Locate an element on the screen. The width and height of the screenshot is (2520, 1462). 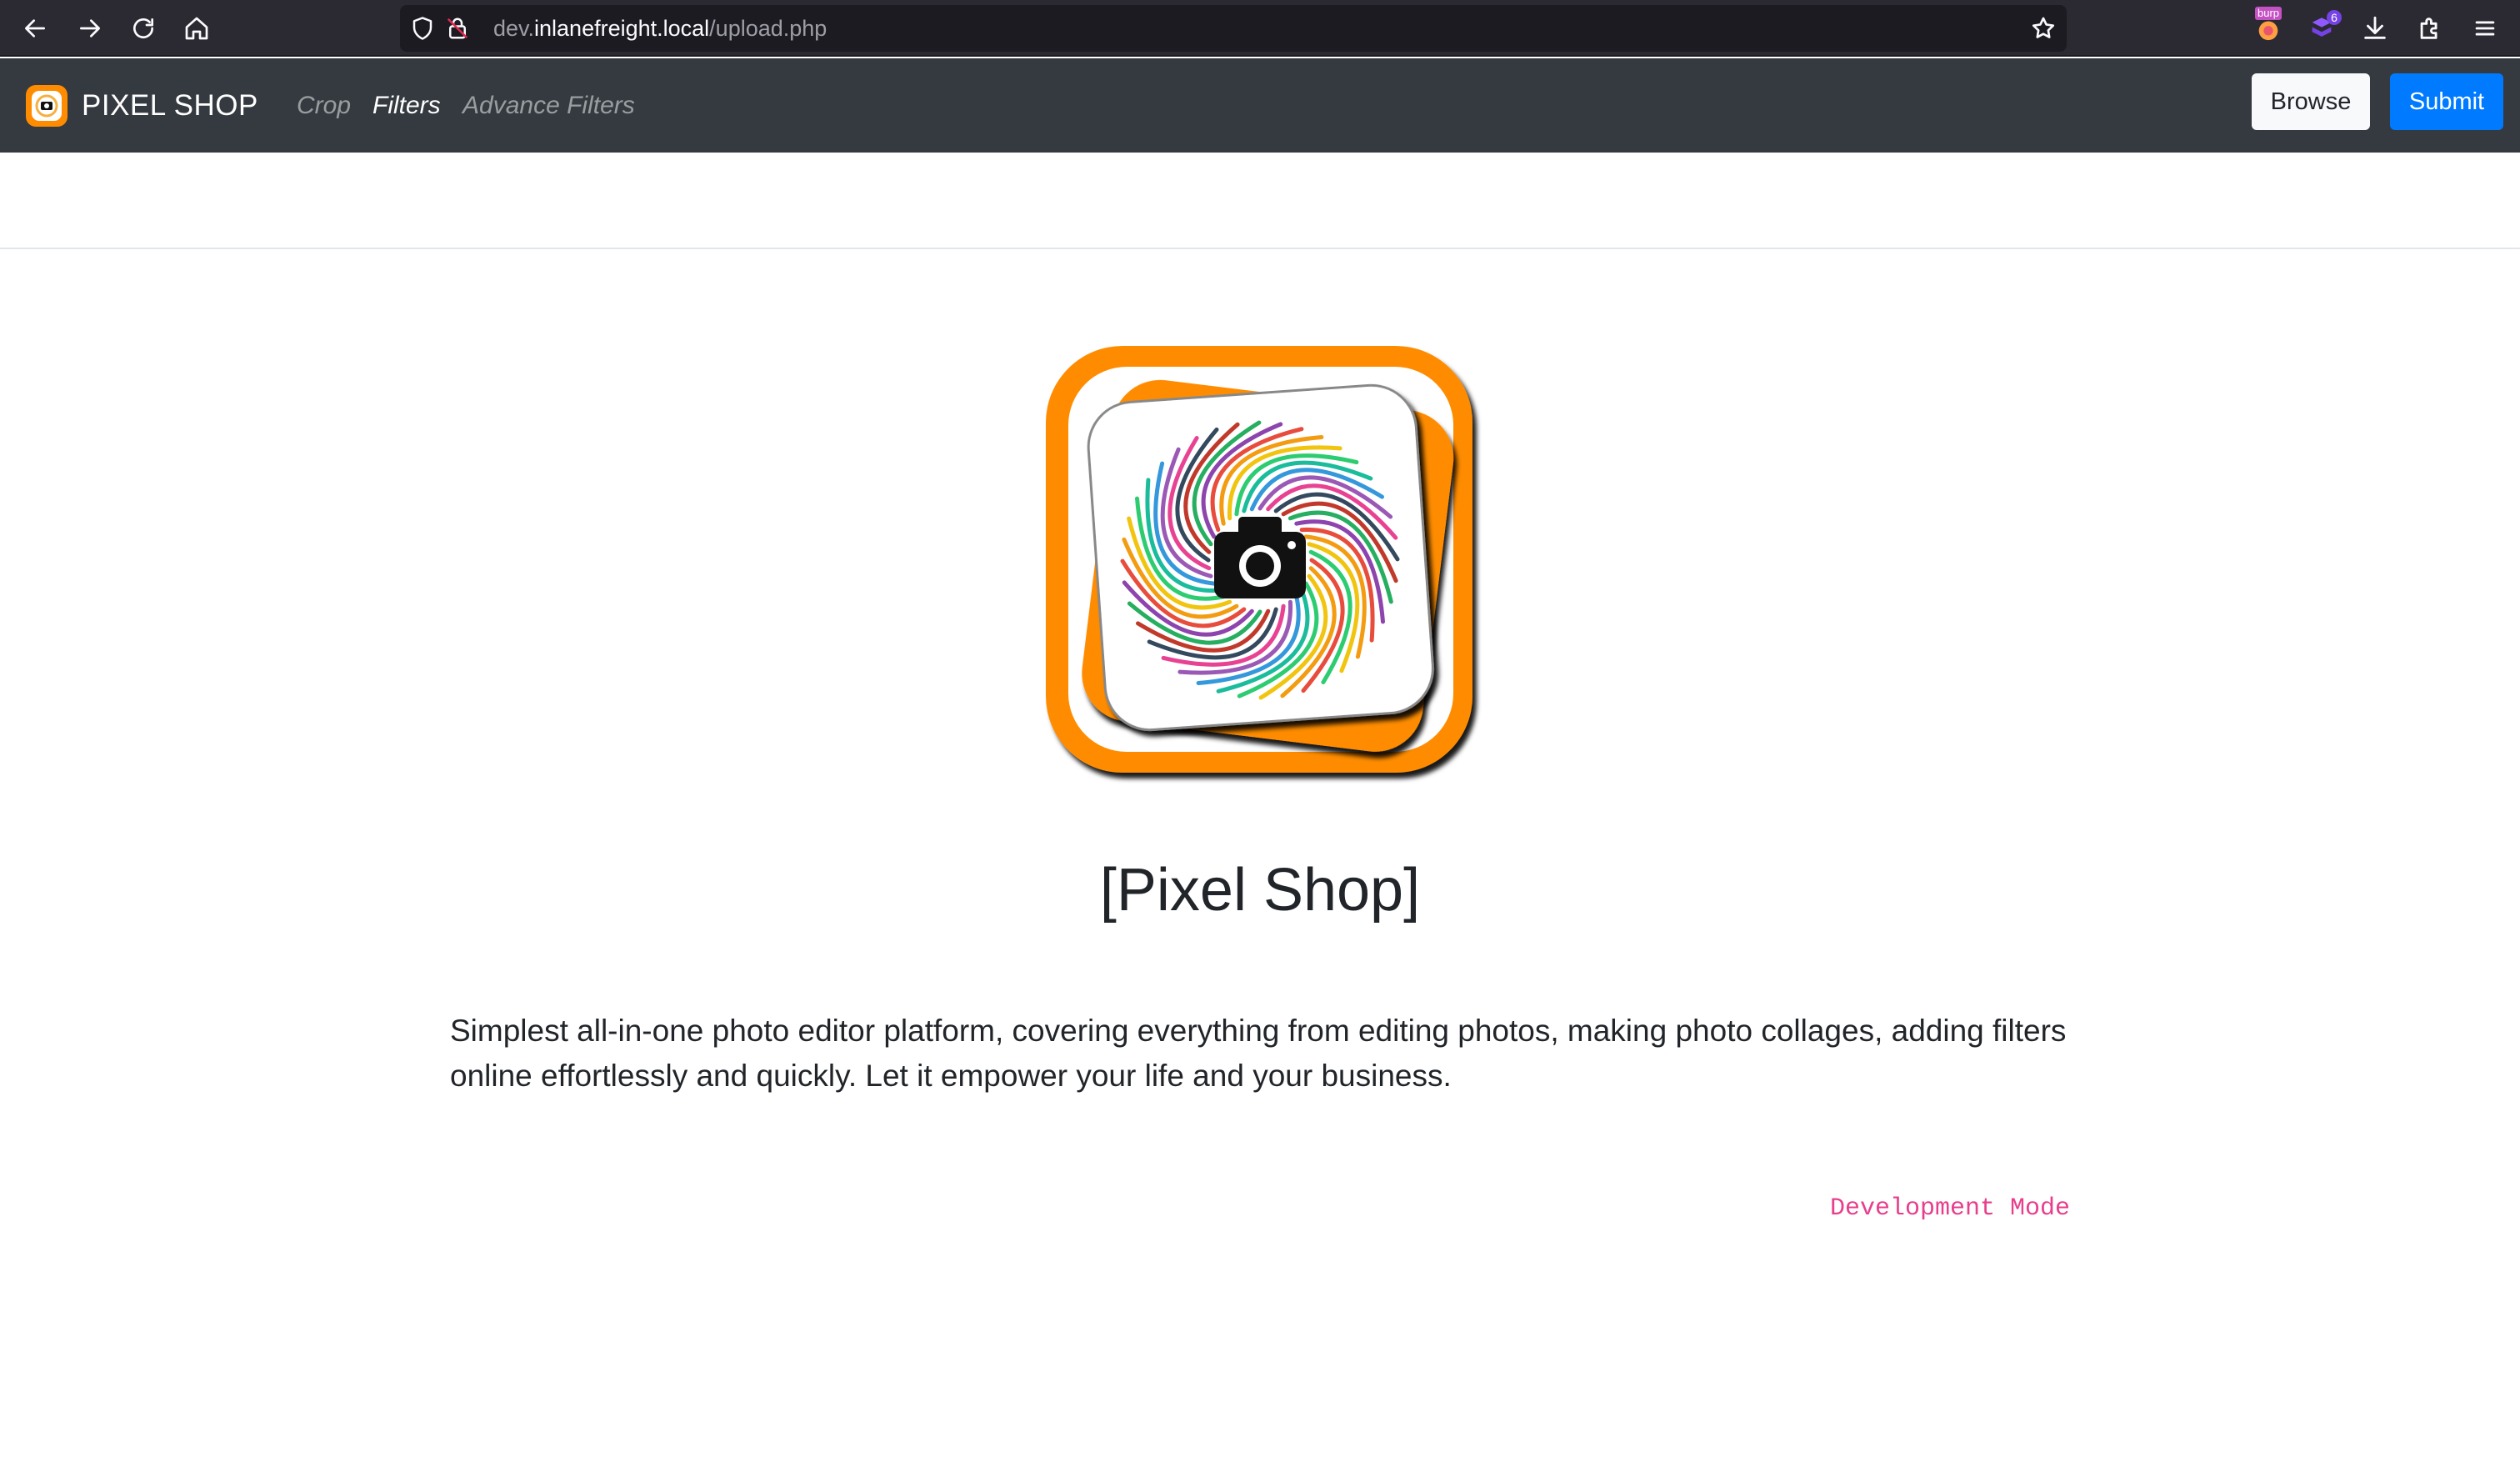
pixel-shop-hero-logo is located at coordinates (1259, 559).